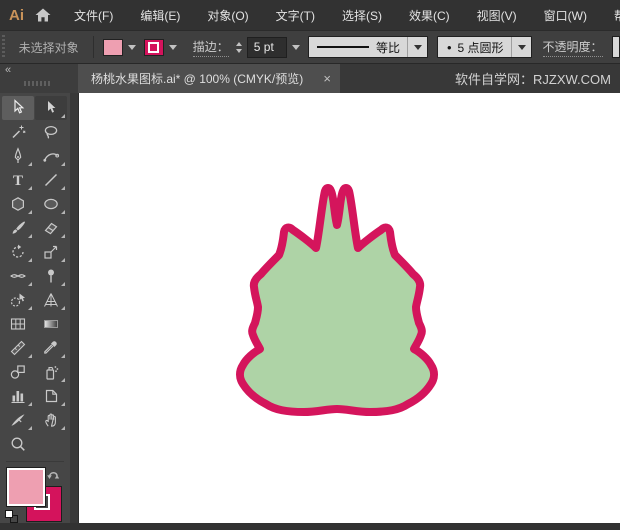  I want to click on slice-tool, so click(18, 420).